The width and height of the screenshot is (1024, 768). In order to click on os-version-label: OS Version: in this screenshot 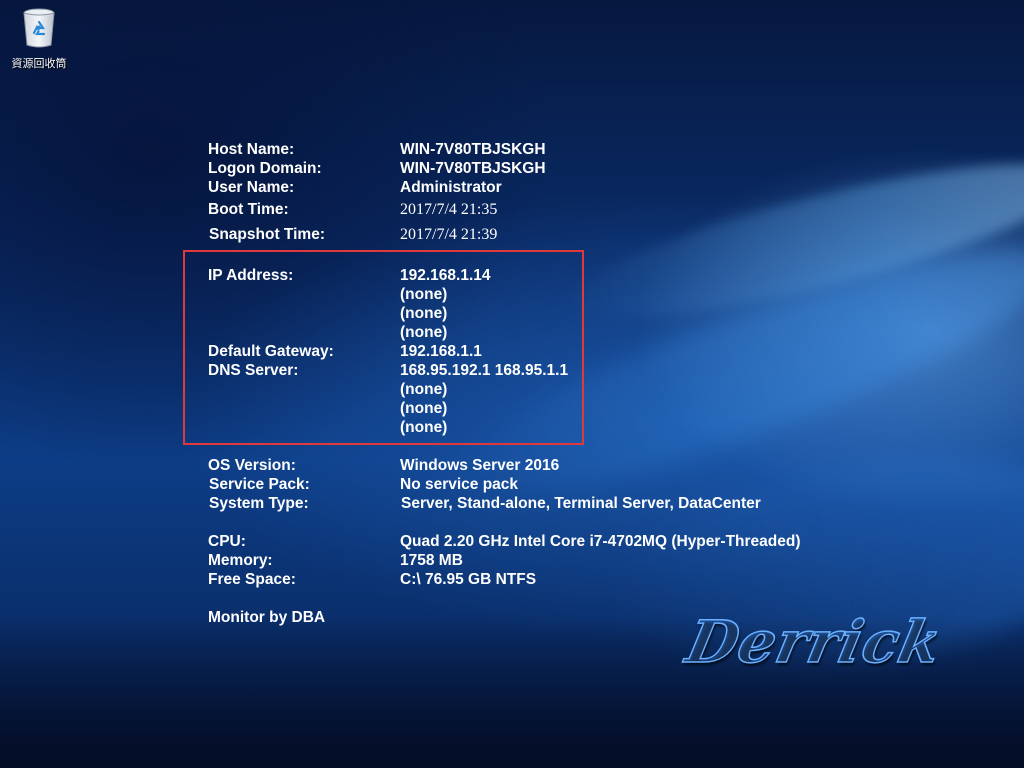, I will do `click(252, 465)`.